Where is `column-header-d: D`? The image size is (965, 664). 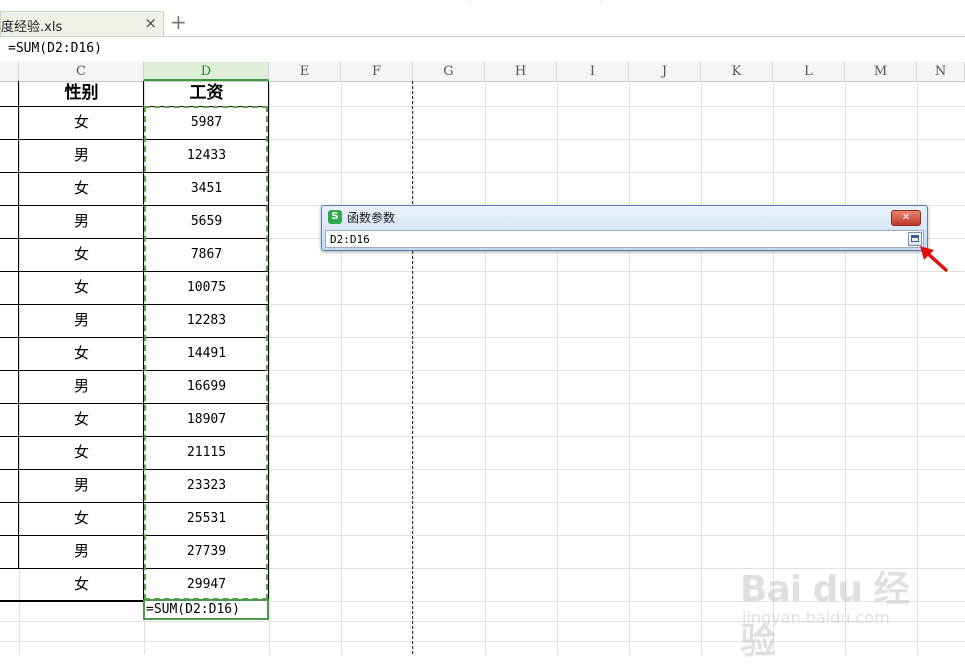
column-header-d: D is located at coordinates (206, 71).